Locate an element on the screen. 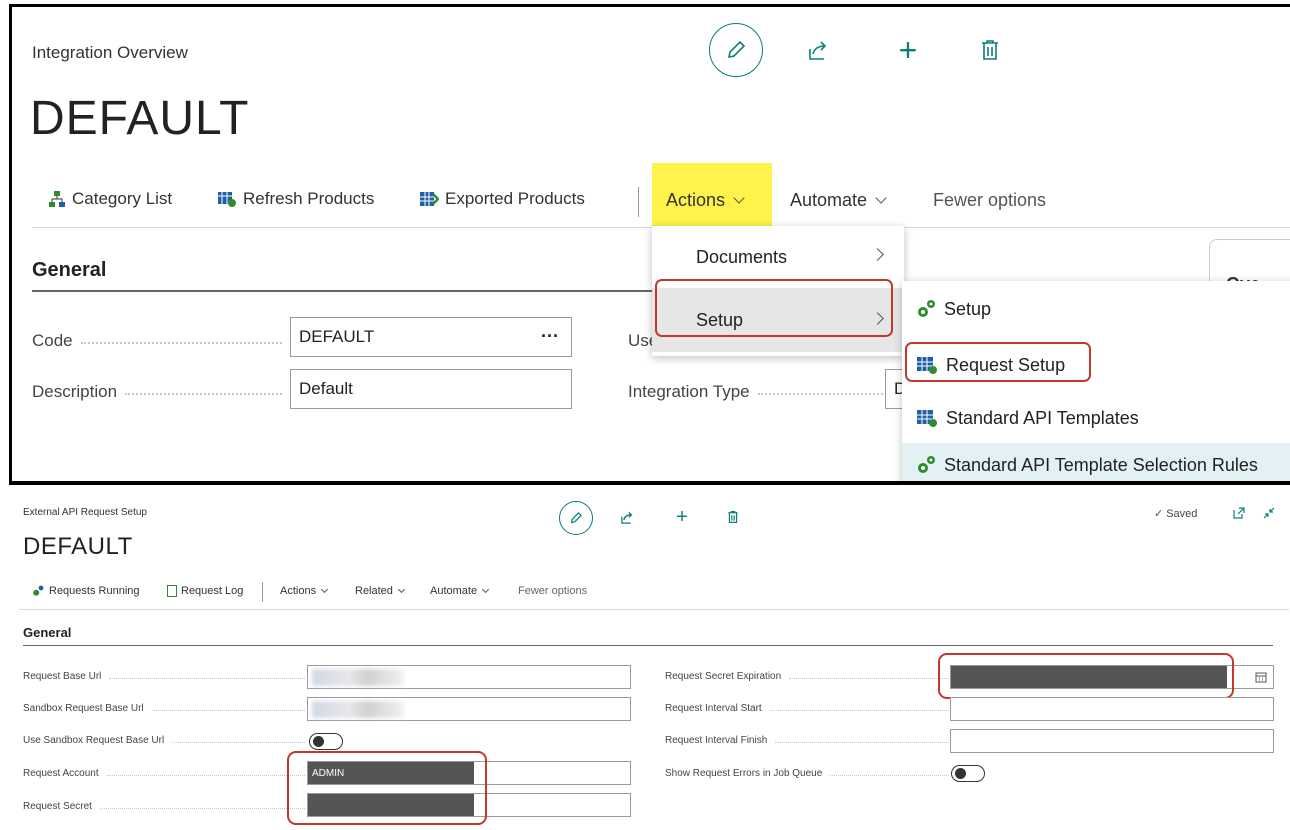  request-secret-expiration-field is located at coordinates (1112, 677).